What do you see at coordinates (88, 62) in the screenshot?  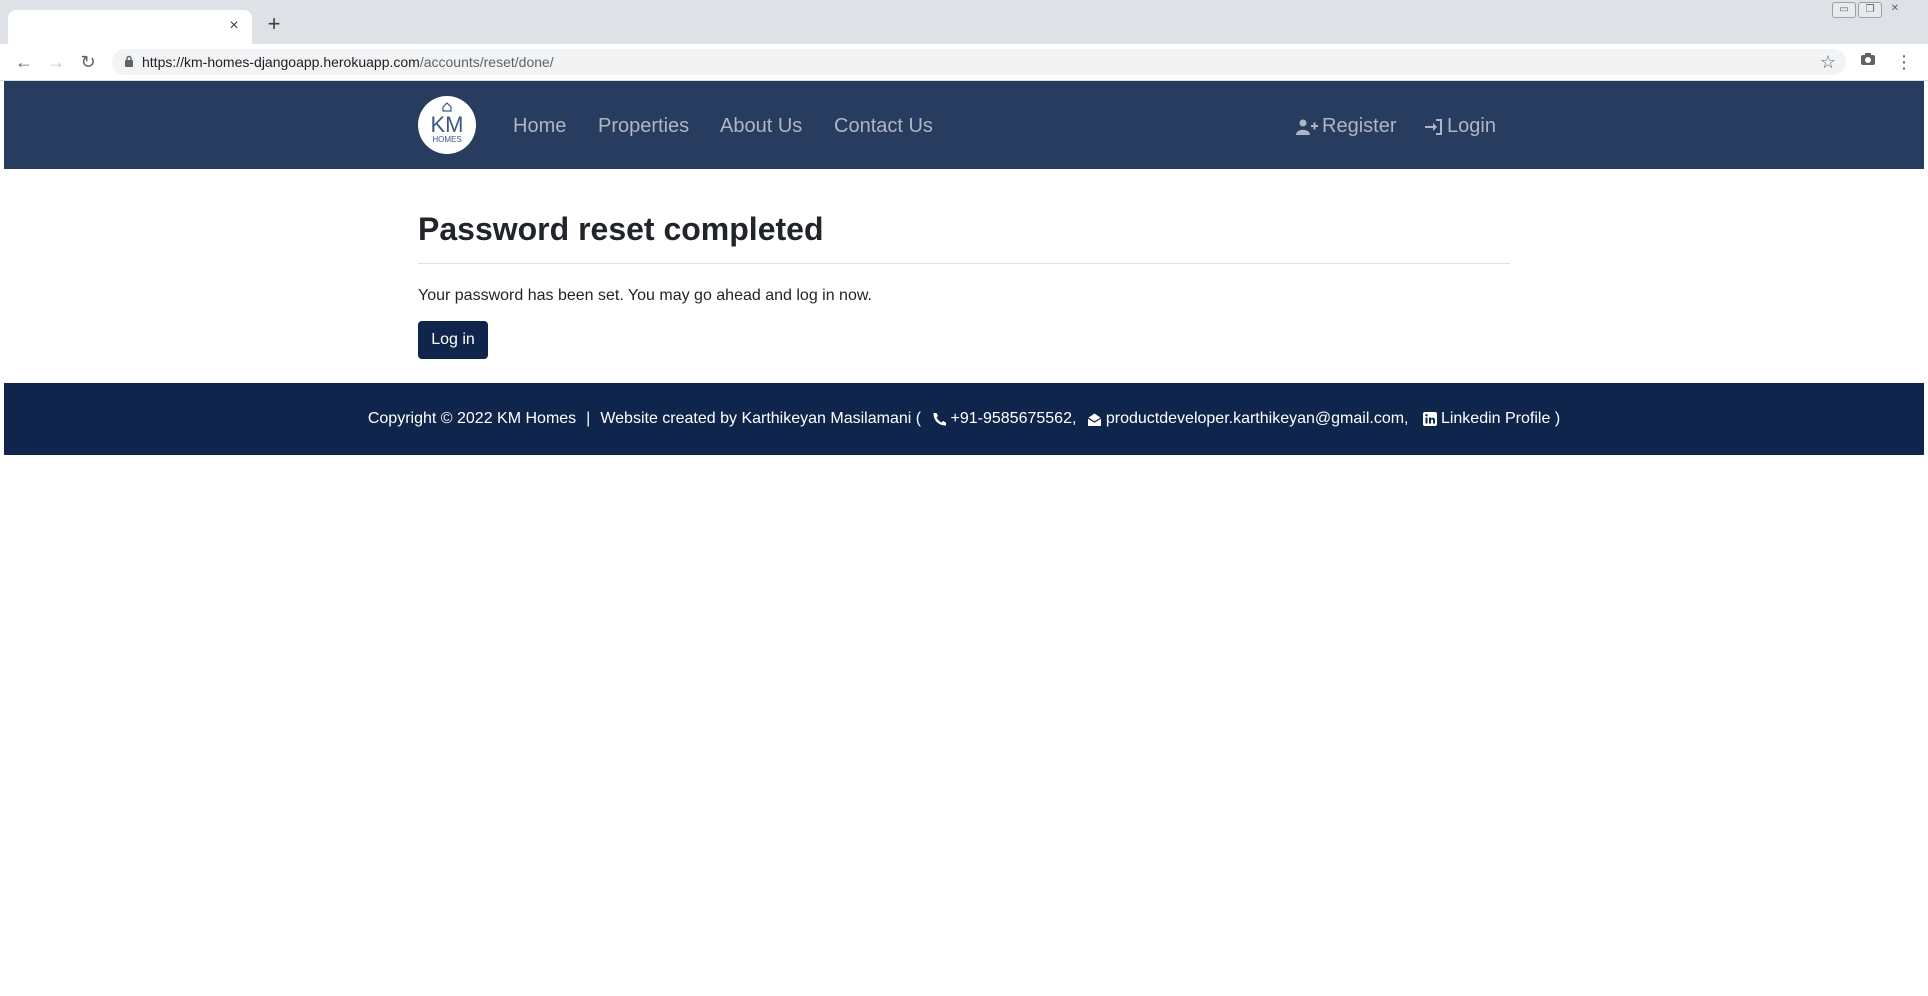 I see `reload-button: ↻` at bounding box center [88, 62].